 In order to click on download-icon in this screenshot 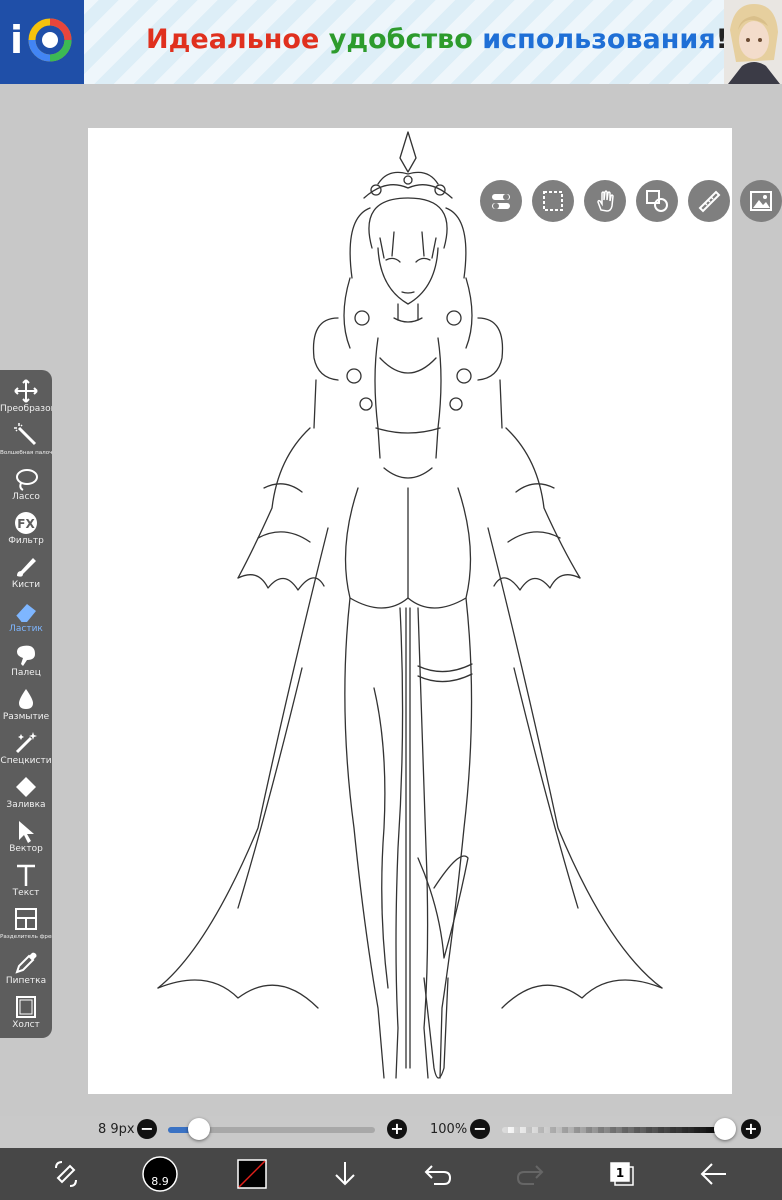, I will do `click(345, 1174)`.